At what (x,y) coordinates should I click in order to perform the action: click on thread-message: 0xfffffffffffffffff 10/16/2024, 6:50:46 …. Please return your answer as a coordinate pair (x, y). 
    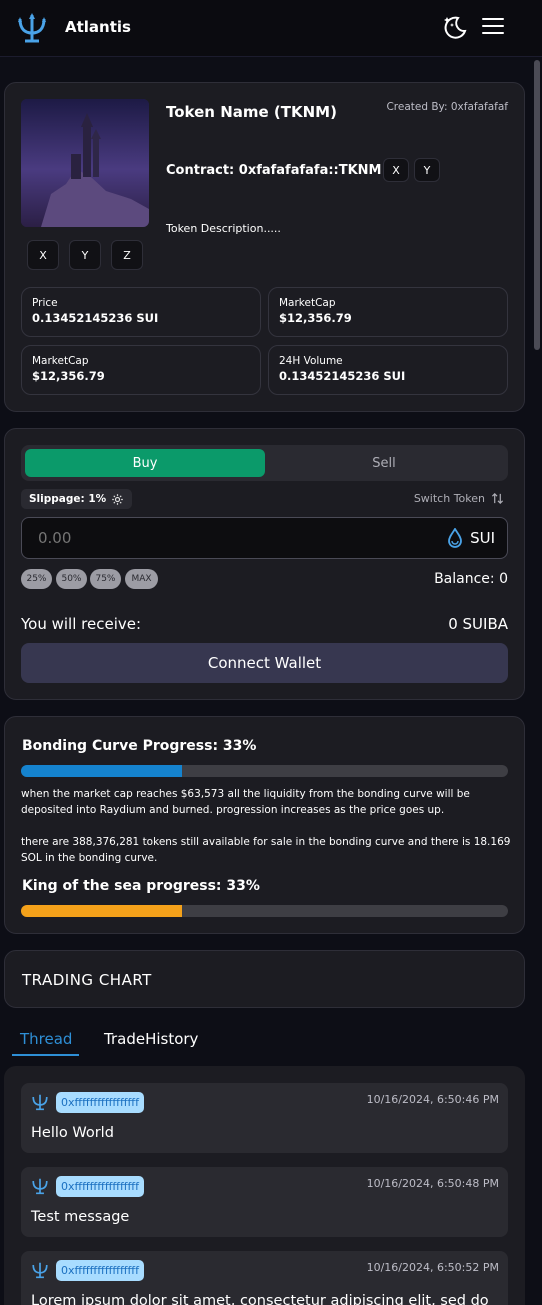
    Looking at the image, I should click on (264, 1118).